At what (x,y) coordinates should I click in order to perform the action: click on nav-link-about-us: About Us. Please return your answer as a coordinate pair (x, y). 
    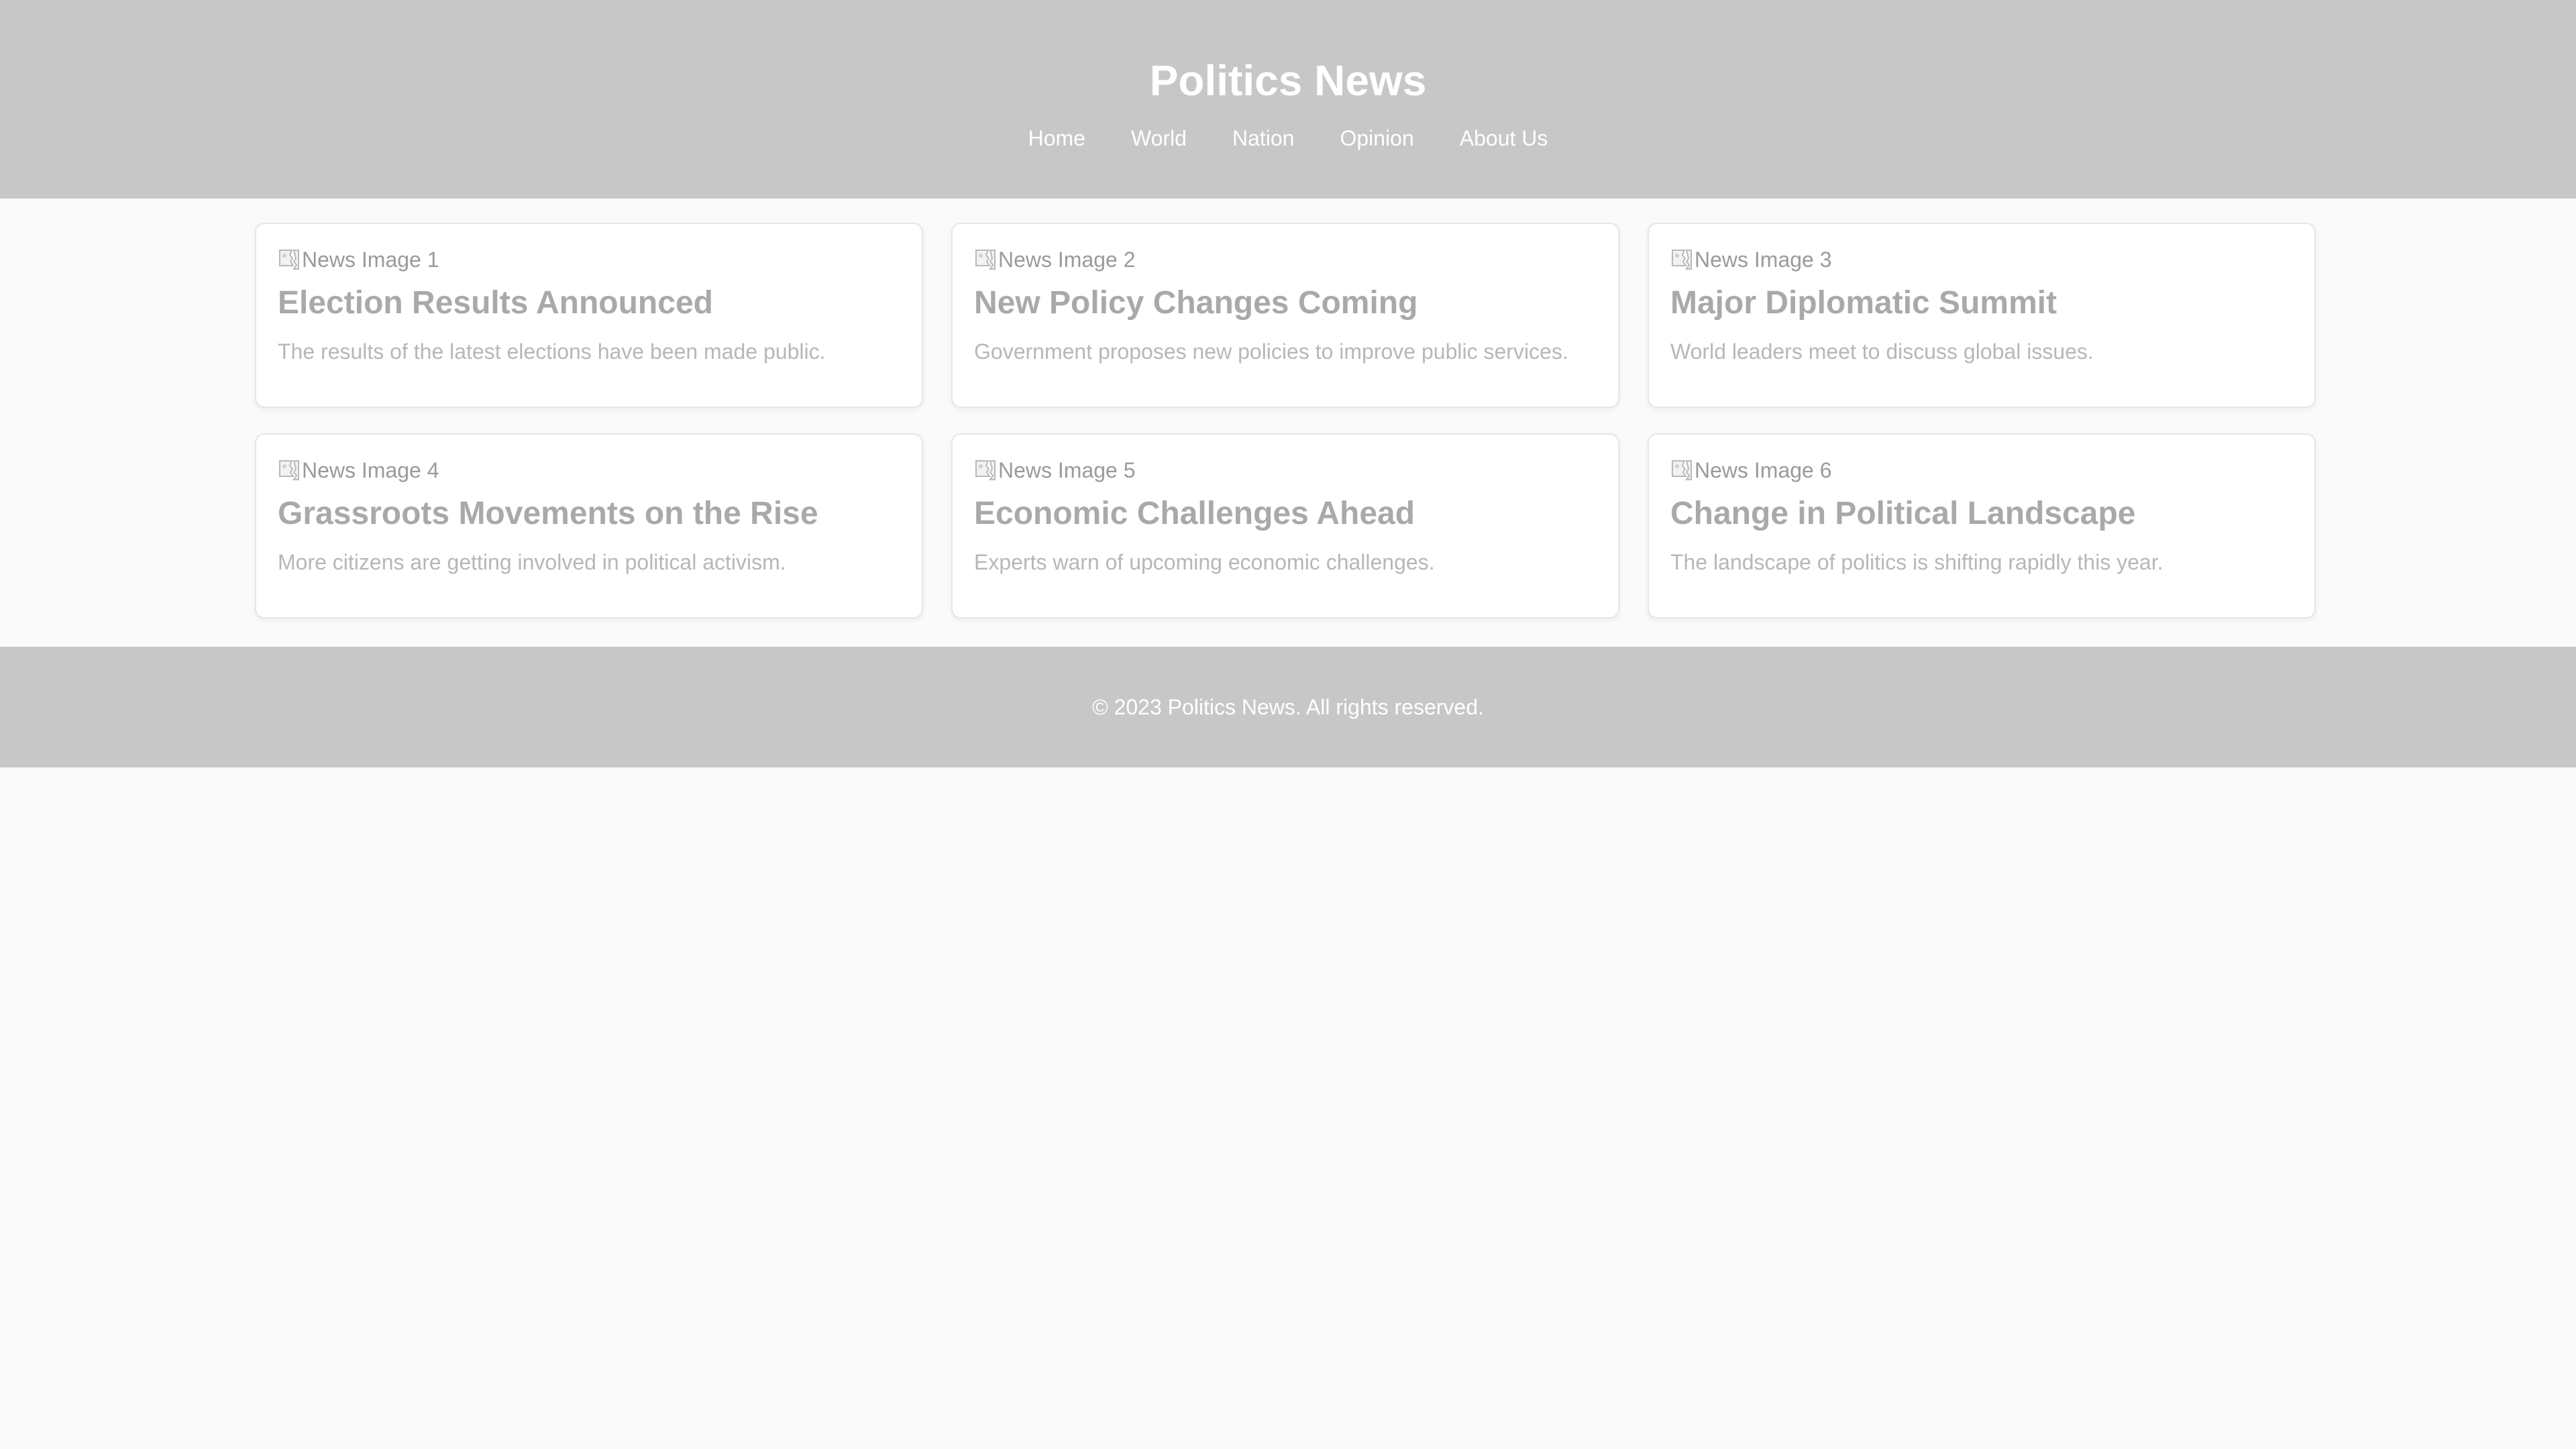
    Looking at the image, I should click on (1504, 138).